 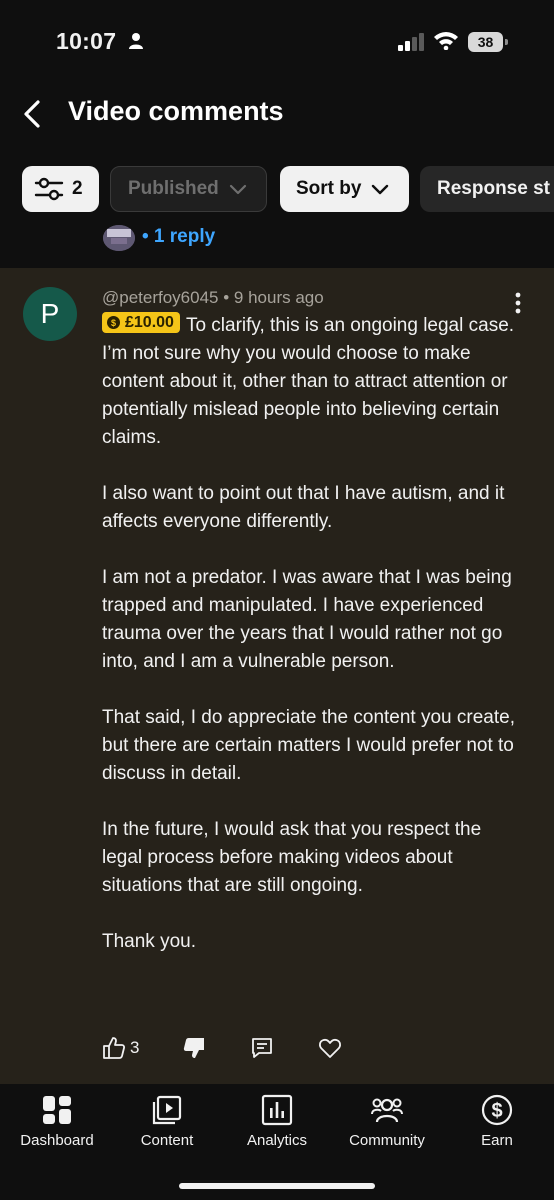 What do you see at coordinates (178, 237) in the screenshot?
I see `replies-link: • 1 reply` at bounding box center [178, 237].